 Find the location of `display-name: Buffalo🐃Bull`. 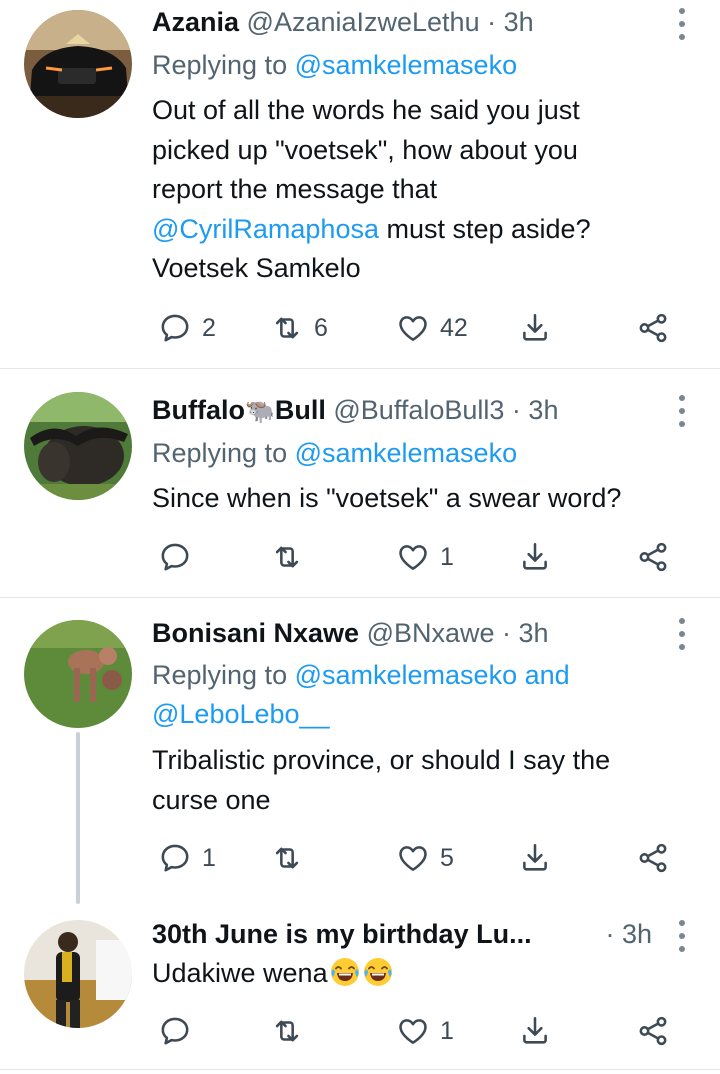

display-name: Buffalo🐃Bull is located at coordinates (239, 410).